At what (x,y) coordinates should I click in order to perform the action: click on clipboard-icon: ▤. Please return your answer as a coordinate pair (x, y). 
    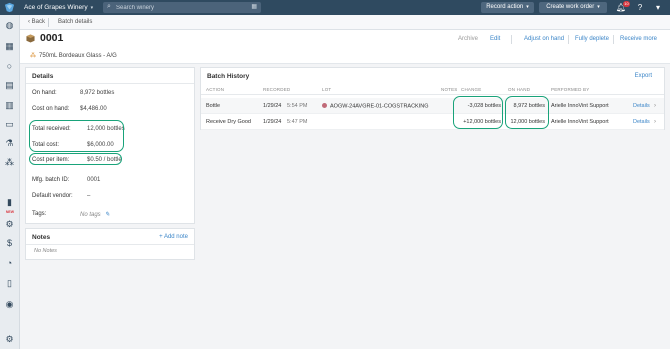
    Looking at the image, I should click on (9, 85).